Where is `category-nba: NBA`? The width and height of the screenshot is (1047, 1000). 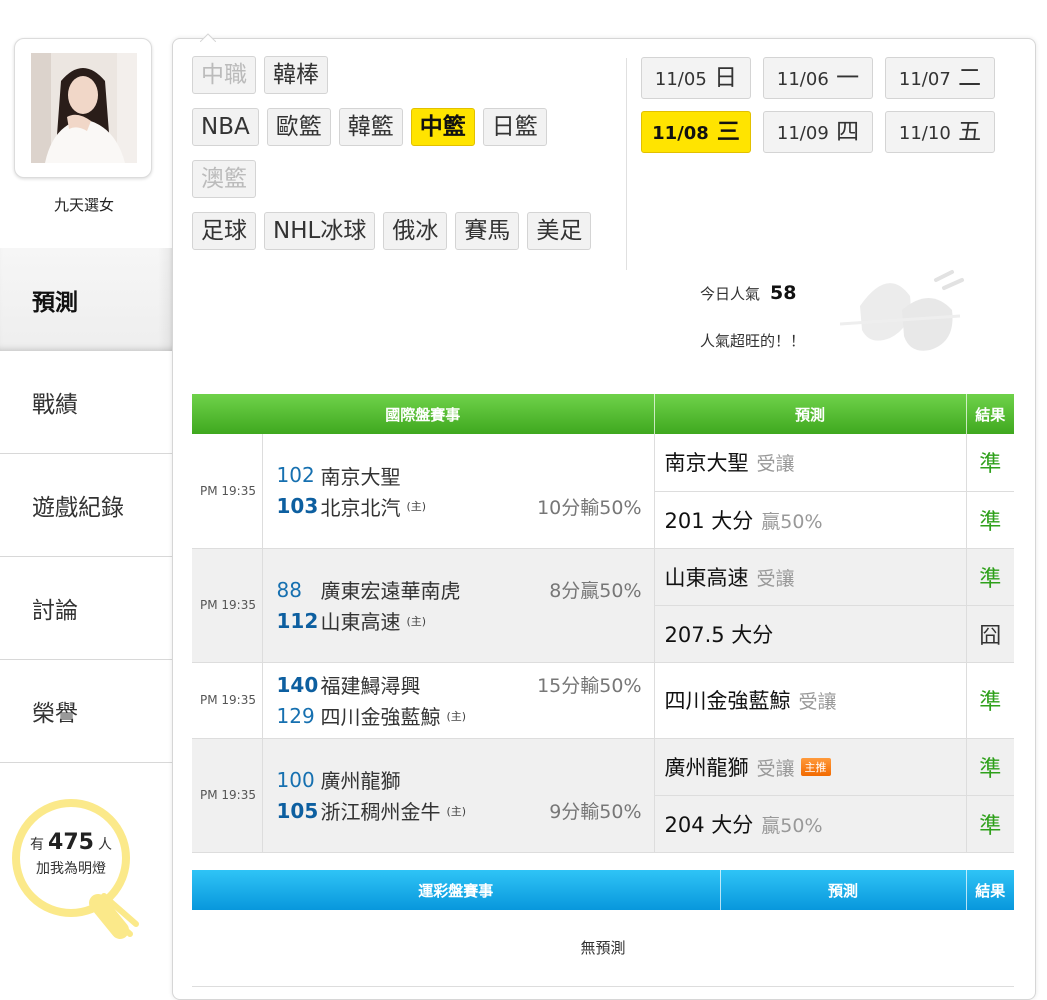 category-nba: NBA is located at coordinates (225, 127).